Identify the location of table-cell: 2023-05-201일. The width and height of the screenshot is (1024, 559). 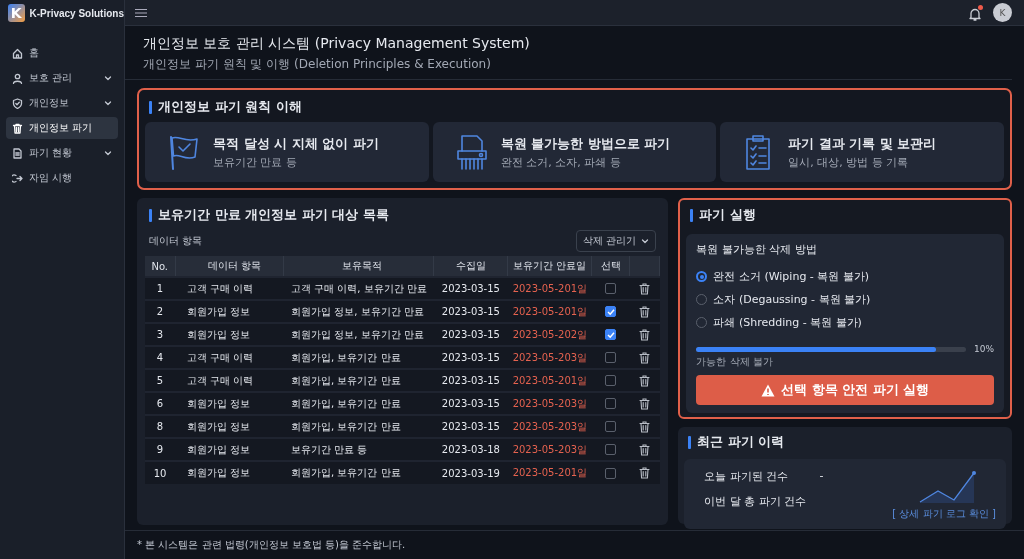
(549, 472).